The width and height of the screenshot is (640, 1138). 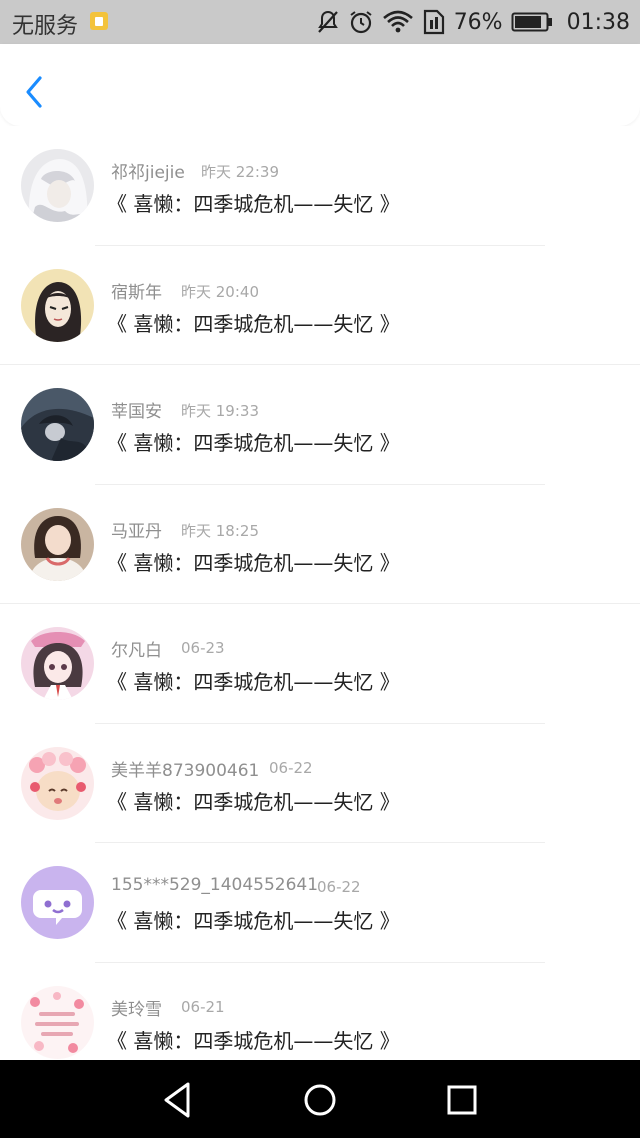 What do you see at coordinates (240, 172) in the screenshot?
I see `timestamp: 昨天 22:39` at bounding box center [240, 172].